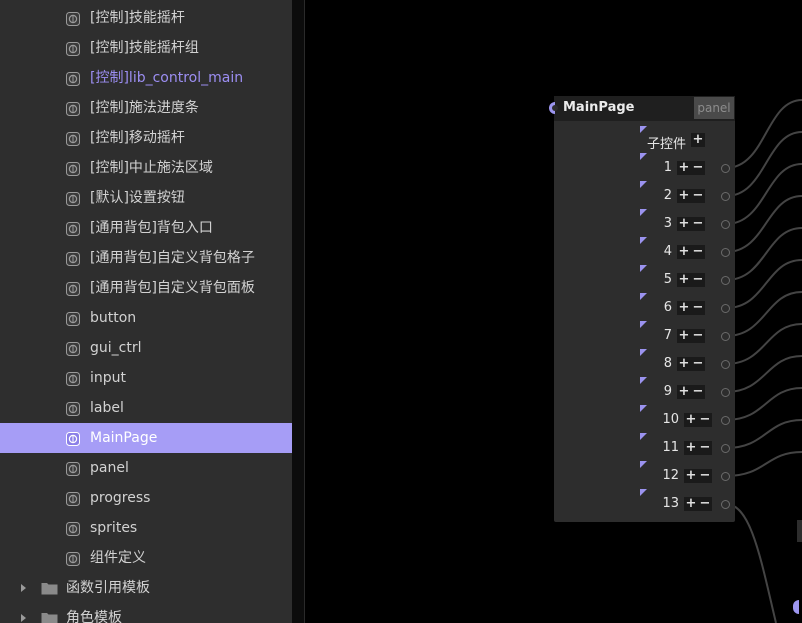 The height and width of the screenshot is (623, 802). I want to click on tree-item: [控制]lib_control_main, so click(146, 78).